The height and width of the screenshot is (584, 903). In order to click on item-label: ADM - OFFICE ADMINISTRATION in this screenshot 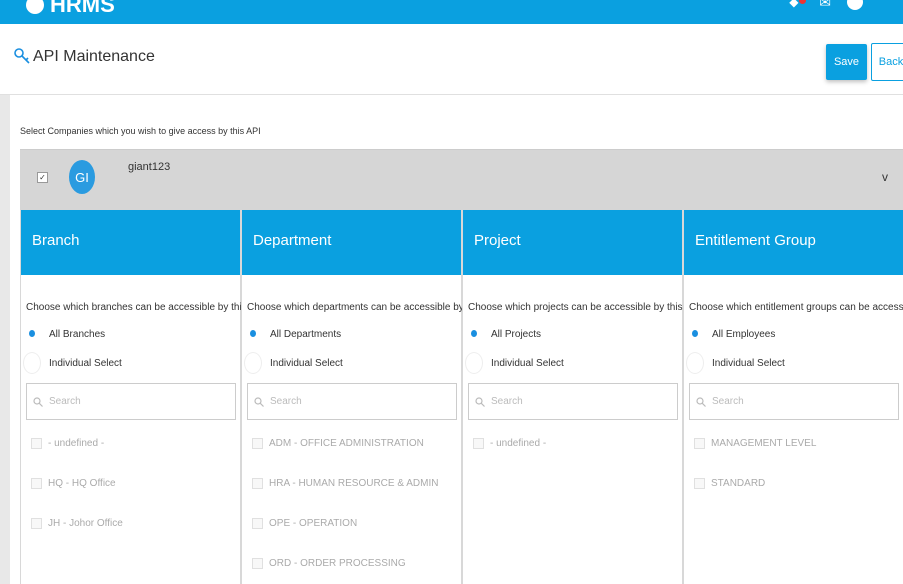, I will do `click(346, 443)`.